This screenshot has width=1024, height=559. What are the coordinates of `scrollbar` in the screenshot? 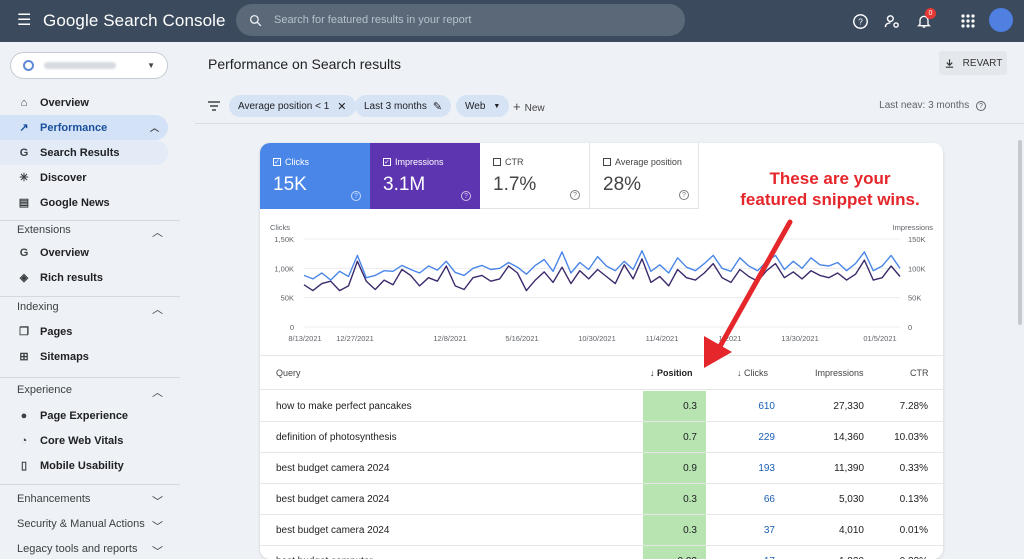 It's located at (1020, 232).